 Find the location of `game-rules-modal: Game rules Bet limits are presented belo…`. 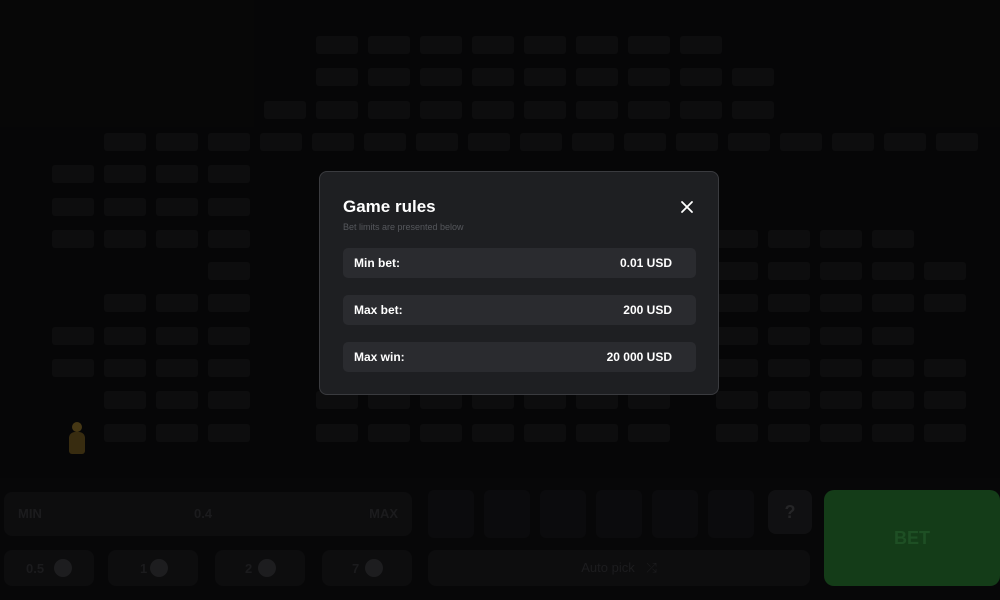

game-rules-modal: Game rules Bet limits are presented belo… is located at coordinates (519, 283).